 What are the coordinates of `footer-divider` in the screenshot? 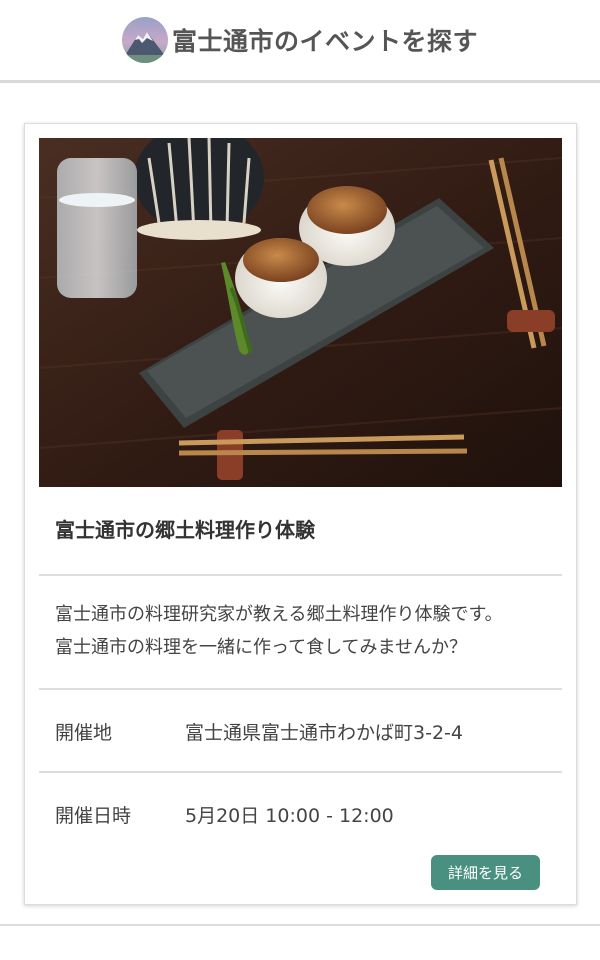 It's located at (300, 925).